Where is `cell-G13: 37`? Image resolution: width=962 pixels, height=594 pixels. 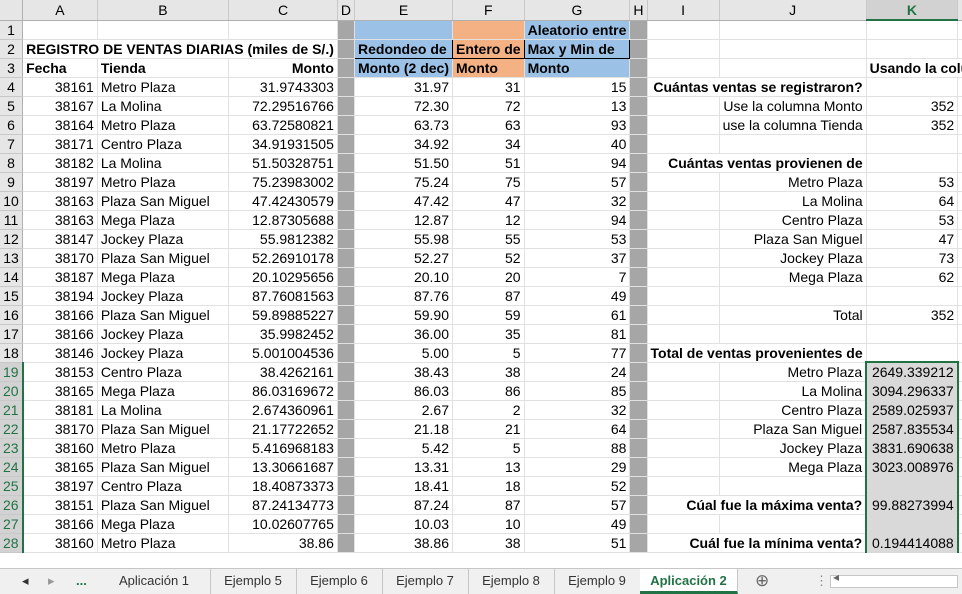 cell-G13: 37 is located at coordinates (577, 258).